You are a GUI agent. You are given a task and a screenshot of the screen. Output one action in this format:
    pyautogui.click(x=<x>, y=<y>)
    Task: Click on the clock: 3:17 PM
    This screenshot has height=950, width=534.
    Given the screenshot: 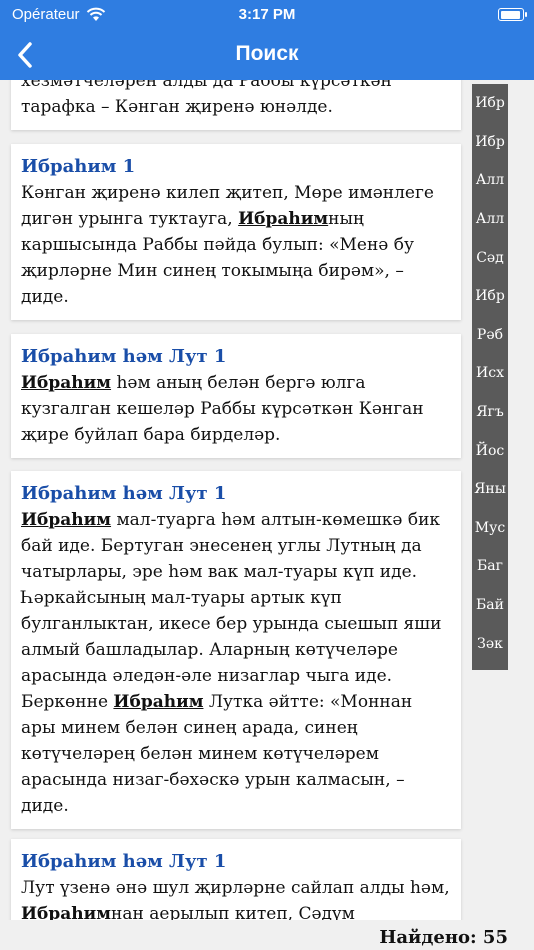 What is the action you would take?
    pyautogui.click(x=267, y=14)
    